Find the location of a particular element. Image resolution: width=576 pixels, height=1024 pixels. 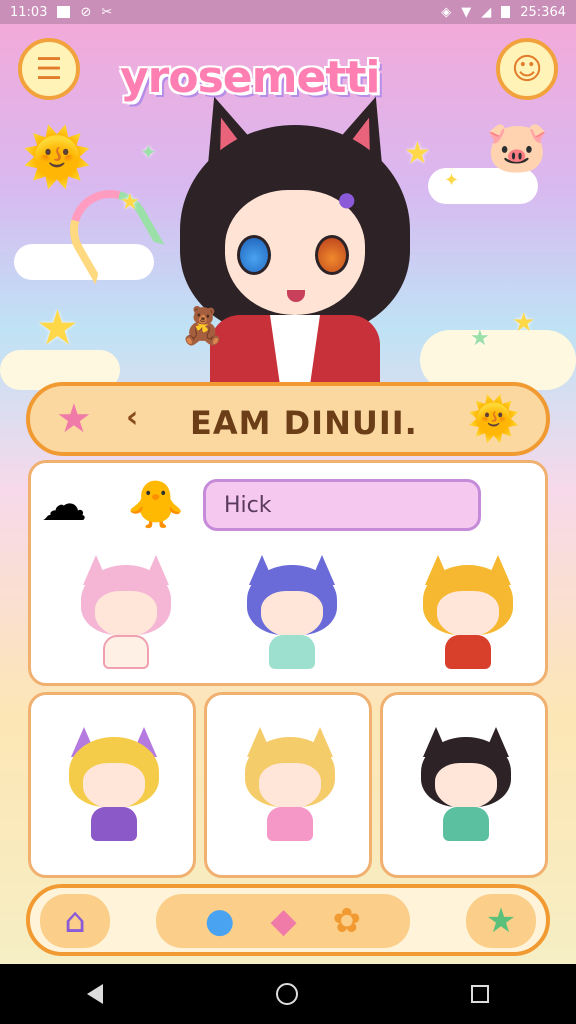

notification-icon is located at coordinates (64, 12).